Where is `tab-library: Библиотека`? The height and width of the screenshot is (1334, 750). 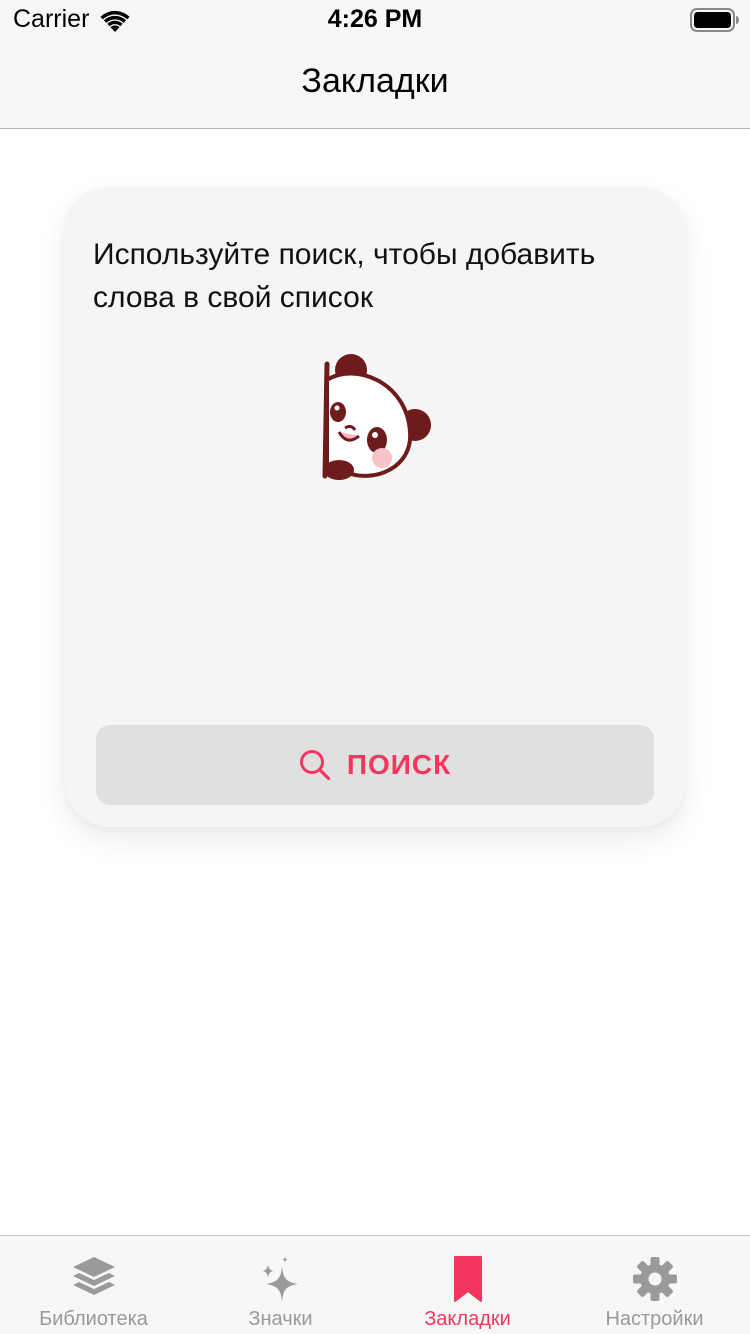 tab-library: Библиотека is located at coordinates (93, 1285).